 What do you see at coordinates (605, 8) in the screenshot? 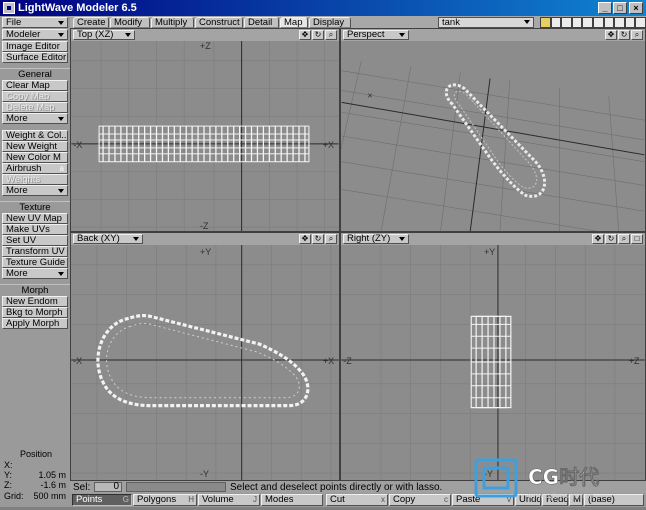
I see `minimize-button: _` at bounding box center [605, 8].